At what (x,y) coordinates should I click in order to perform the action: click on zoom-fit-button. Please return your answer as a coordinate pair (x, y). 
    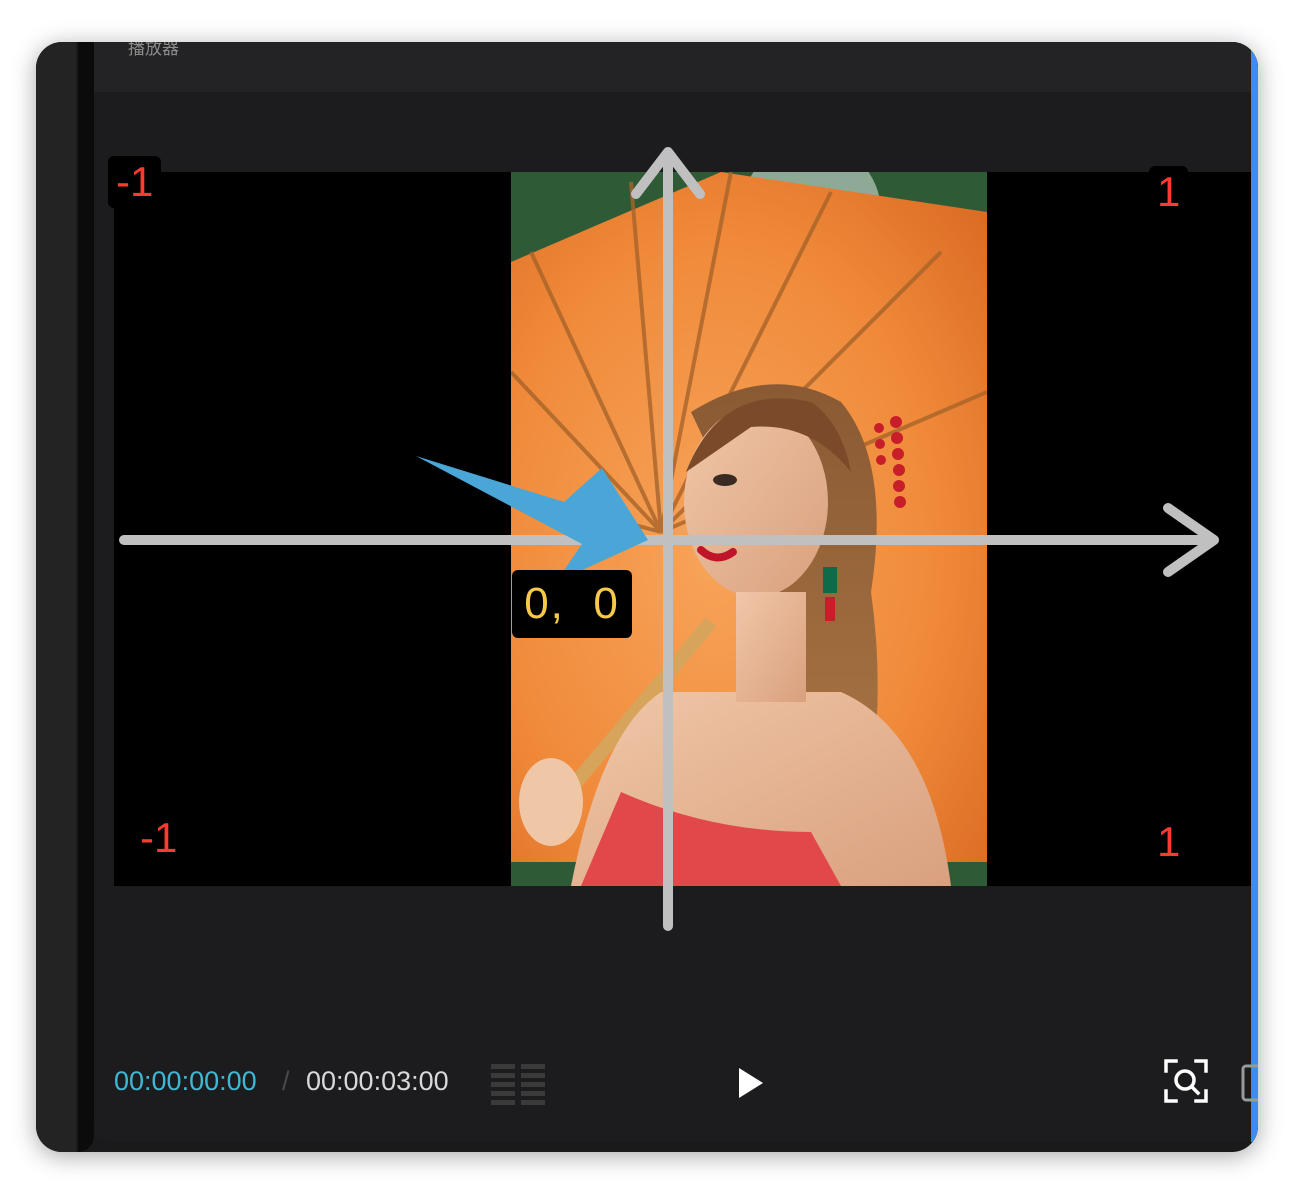
    Looking at the image, I should click on (1186, 1083).